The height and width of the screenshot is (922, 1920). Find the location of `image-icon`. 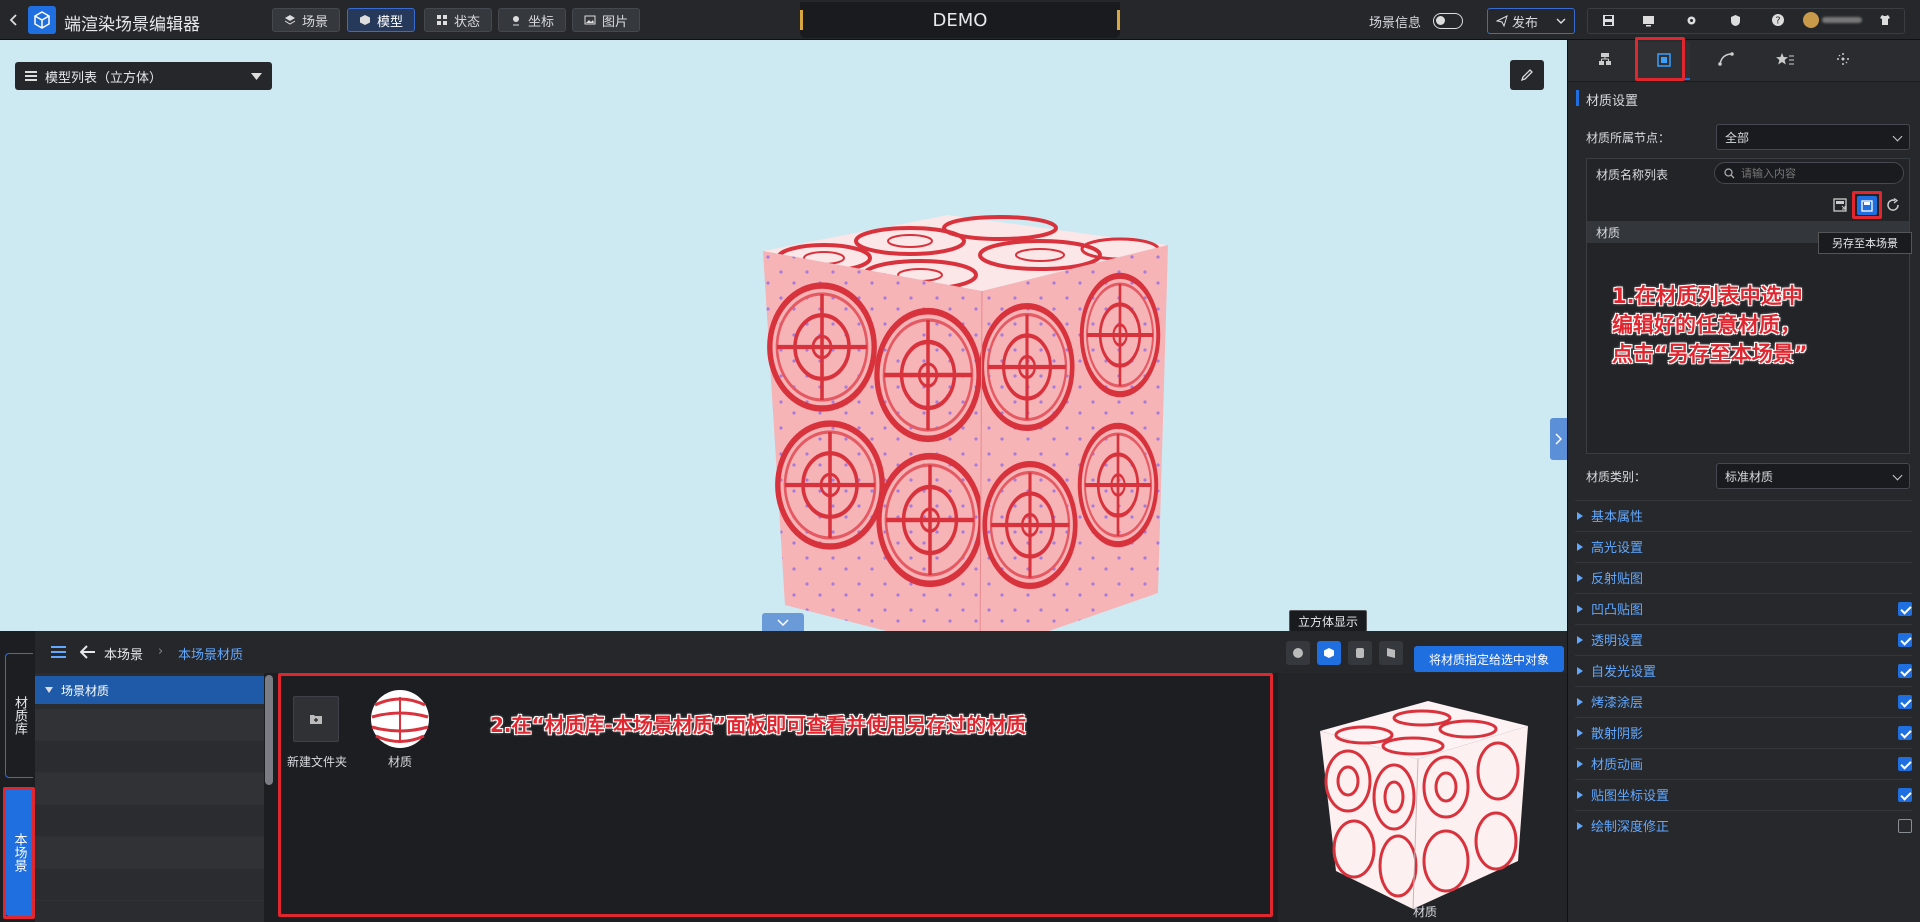

image-icon is located at coordinates (590, 20).